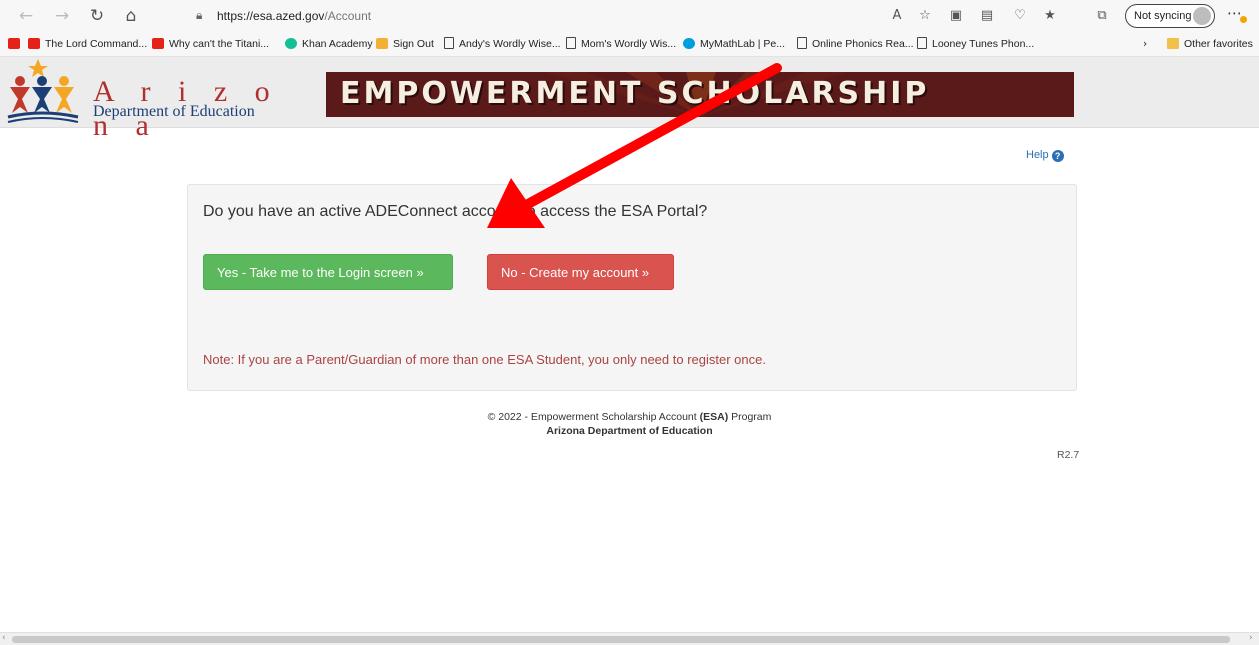 Image resolution: width=1259 pixels, height=645 pixels. Describe the element at coordinates (203, 15) in the screenshot. I see `lock-icon: 🔒︎` at that location.